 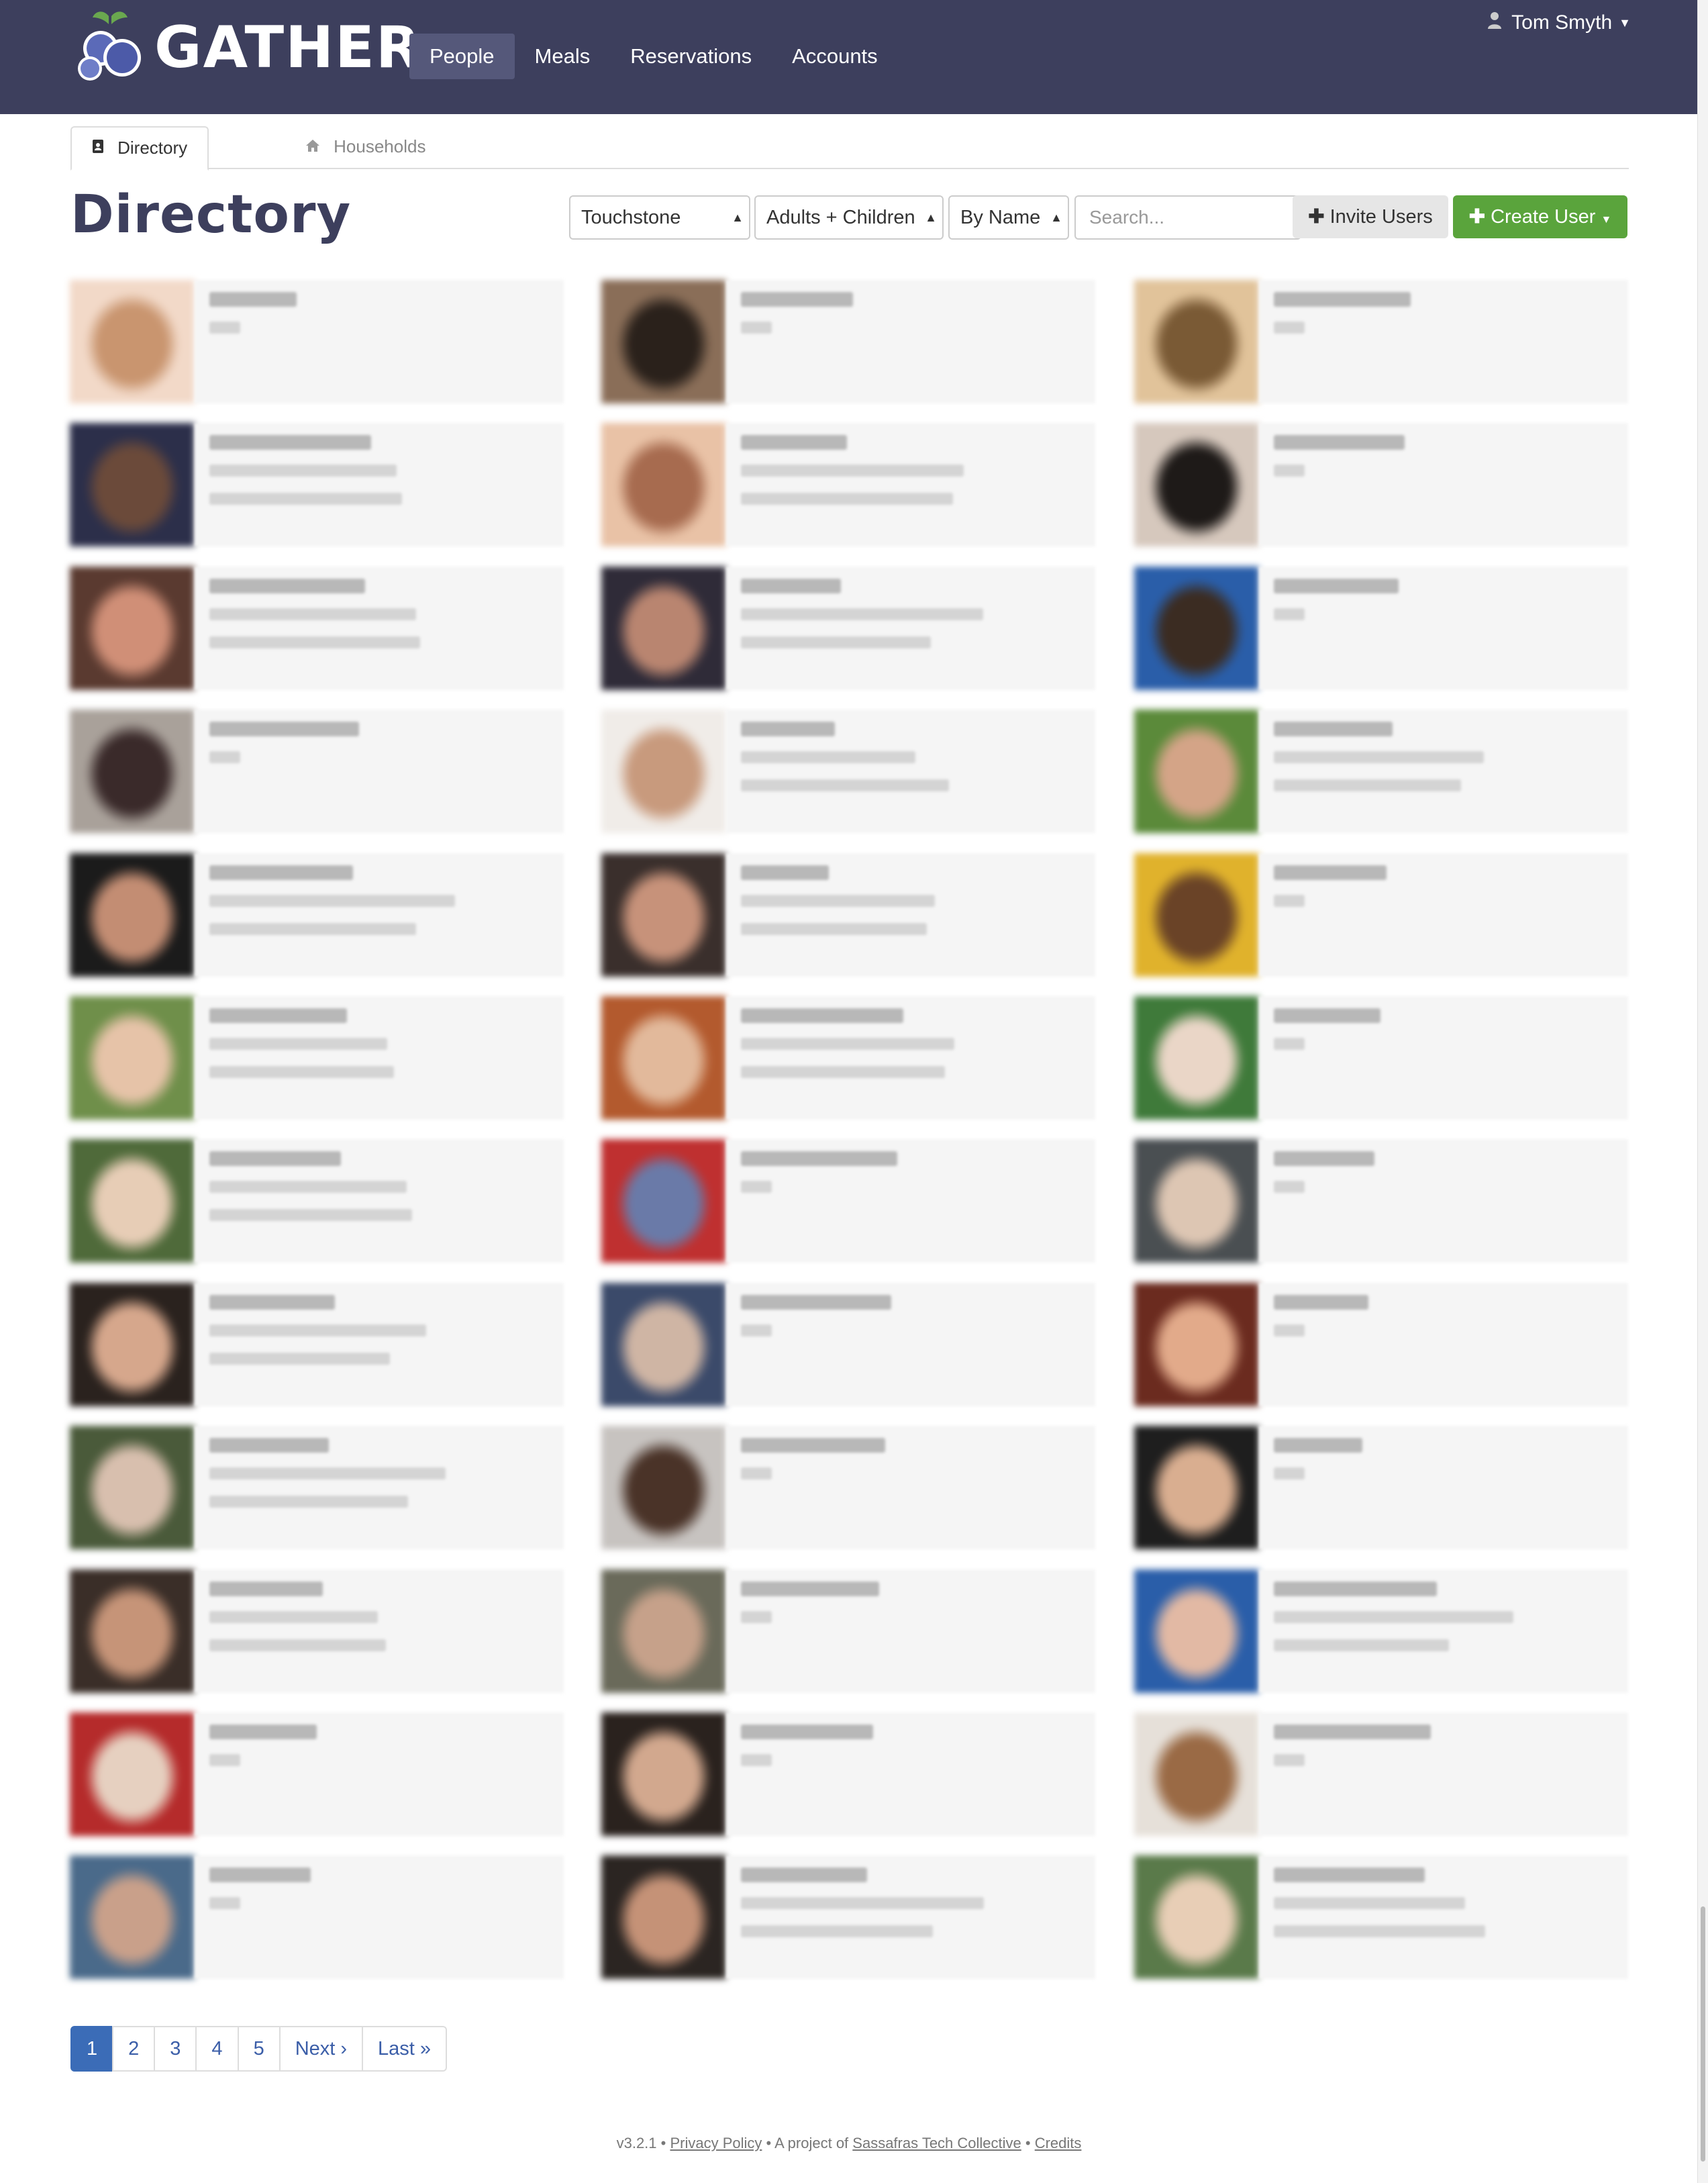 I want to click on invite-users-button: ✚ Invite Users, so click(x=1370, y=216).